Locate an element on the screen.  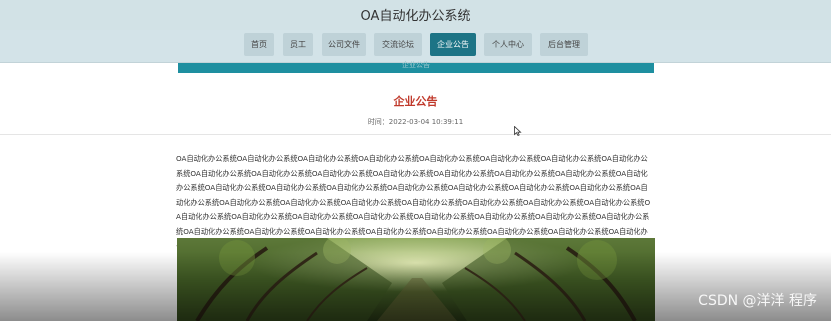
page-banner-text: 企业公告 is located at coordinates (416, 65).